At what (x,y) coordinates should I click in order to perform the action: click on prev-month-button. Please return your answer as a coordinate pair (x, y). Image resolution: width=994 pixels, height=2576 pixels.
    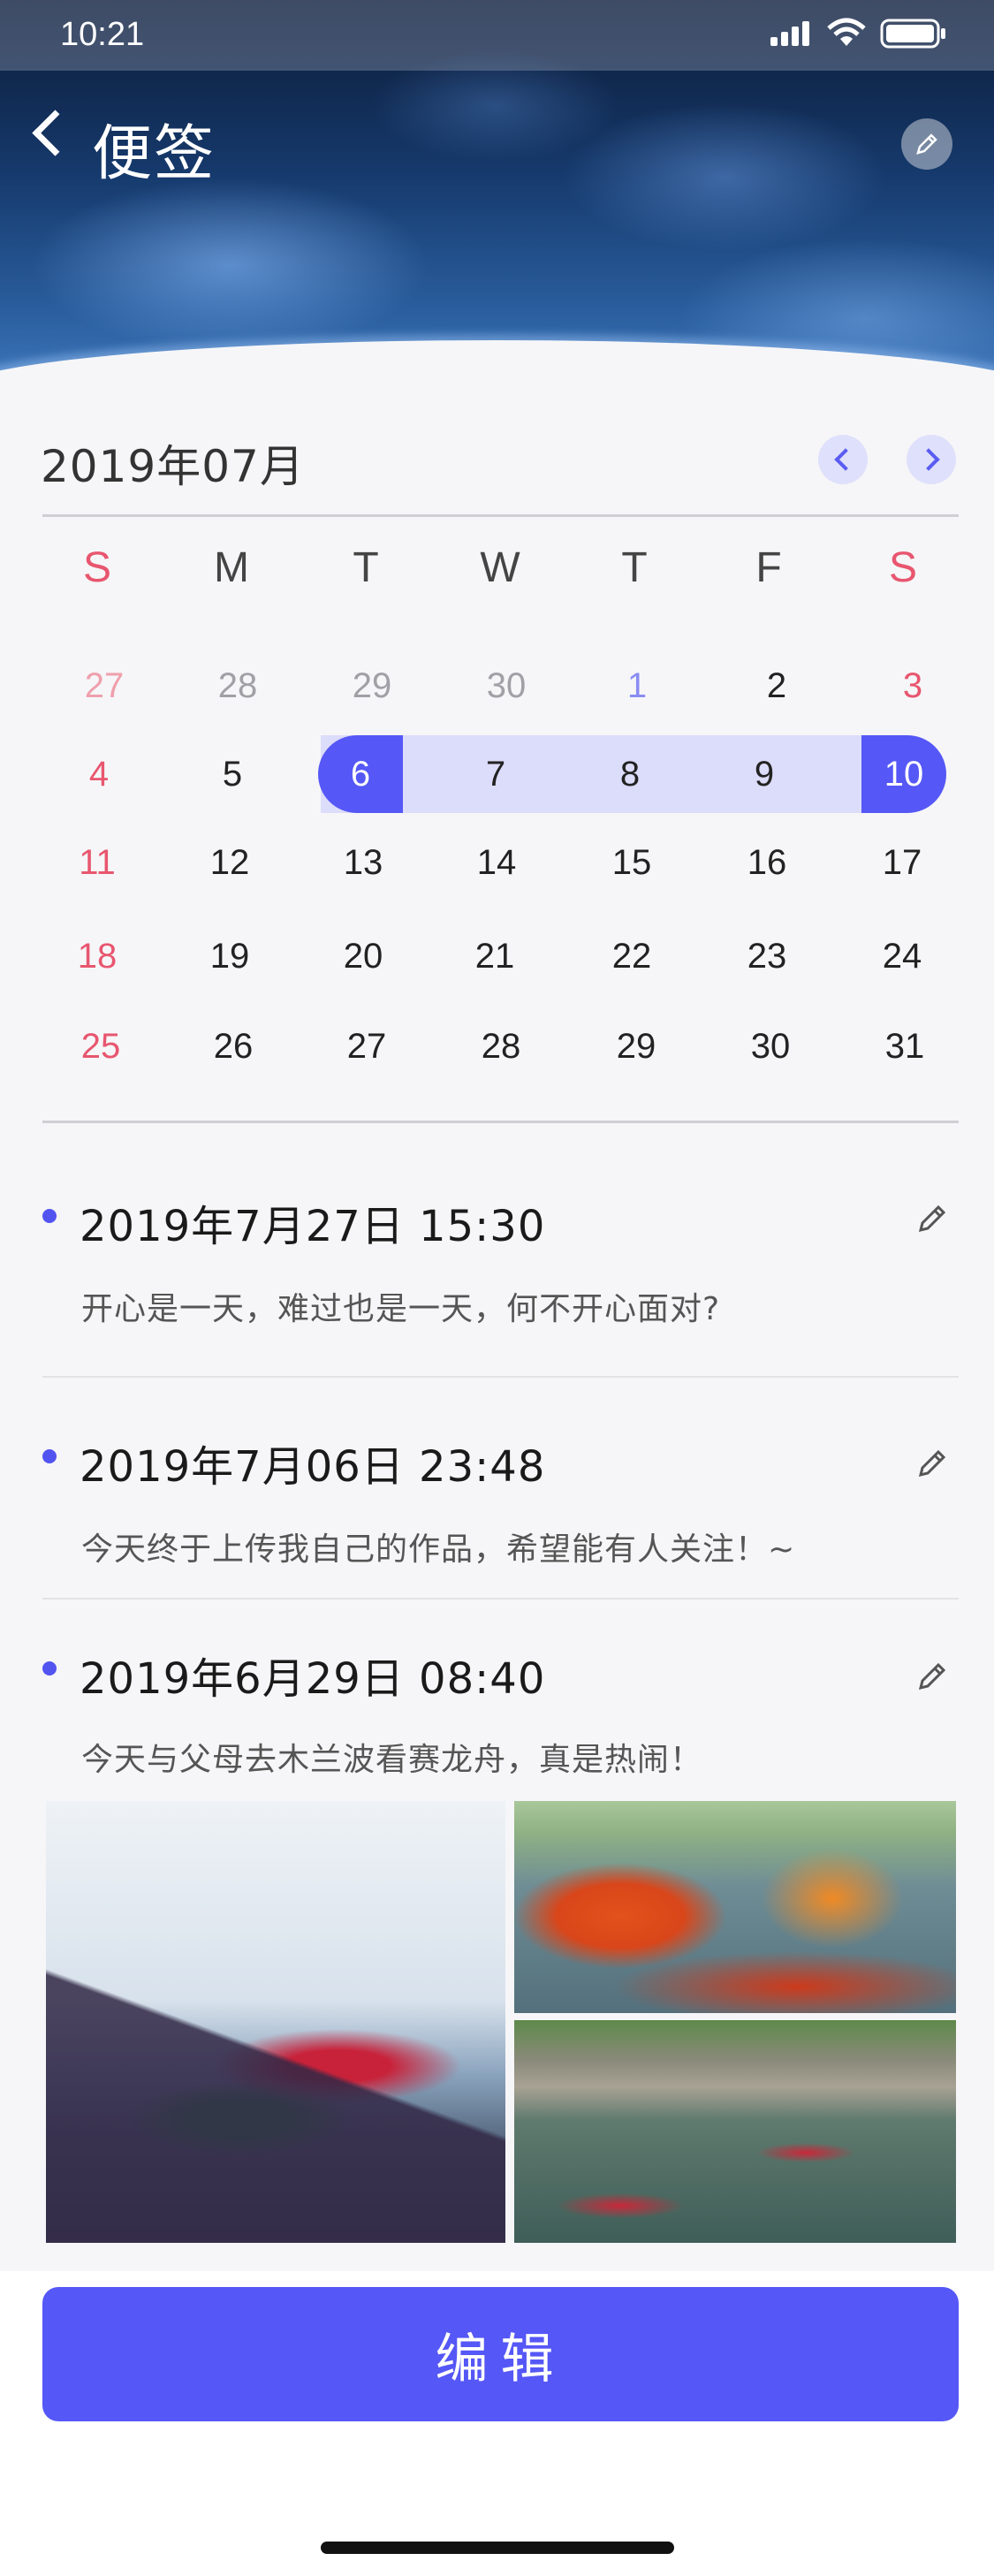
    Looking at the image, I should click on (843, 459).